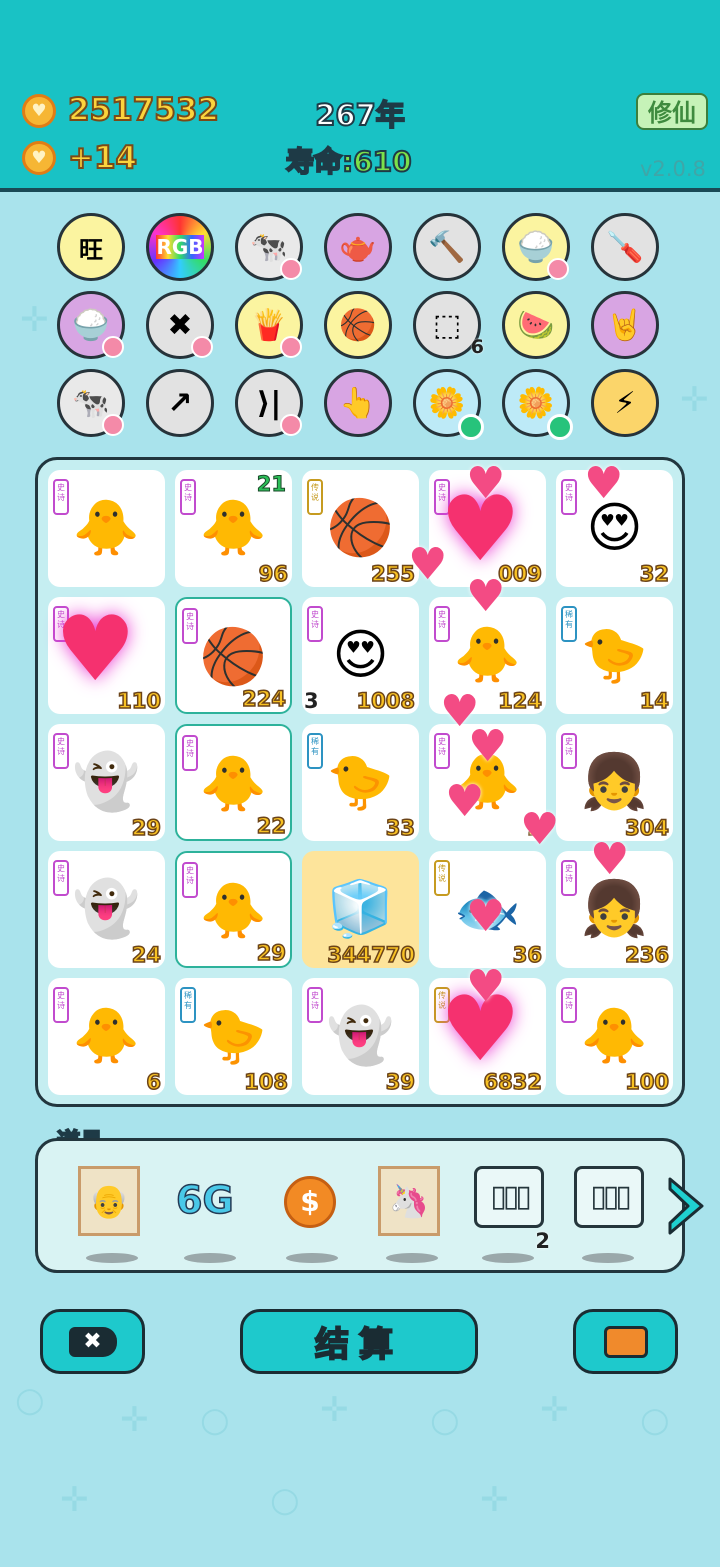 This screenshot has height=1567, width=720. What do you see at coordinates (614, 1036) in the screenshot?
I see `board-cell: 史诗 🐥 100` at bounding box center [614, 1036].